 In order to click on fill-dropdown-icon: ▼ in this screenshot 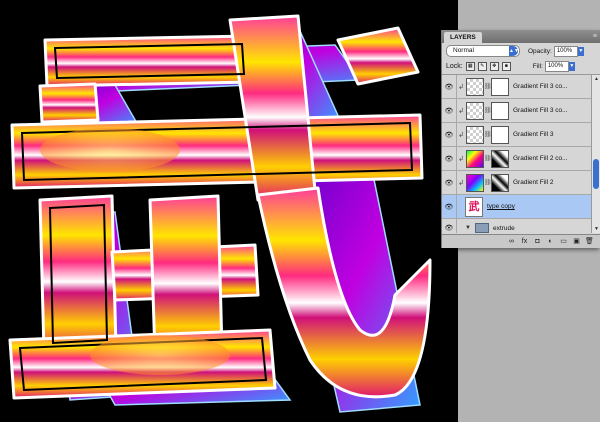, I will do `click(571, 66)`.